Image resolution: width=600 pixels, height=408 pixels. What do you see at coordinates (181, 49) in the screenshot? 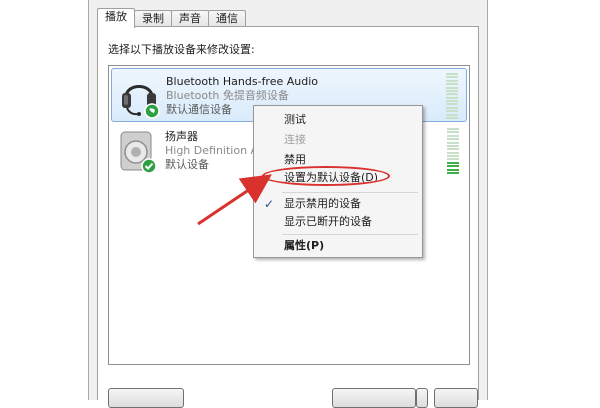
I see `instruction-text: 选择以下播放设备来修改设置:` at bounding box center [181, 49].